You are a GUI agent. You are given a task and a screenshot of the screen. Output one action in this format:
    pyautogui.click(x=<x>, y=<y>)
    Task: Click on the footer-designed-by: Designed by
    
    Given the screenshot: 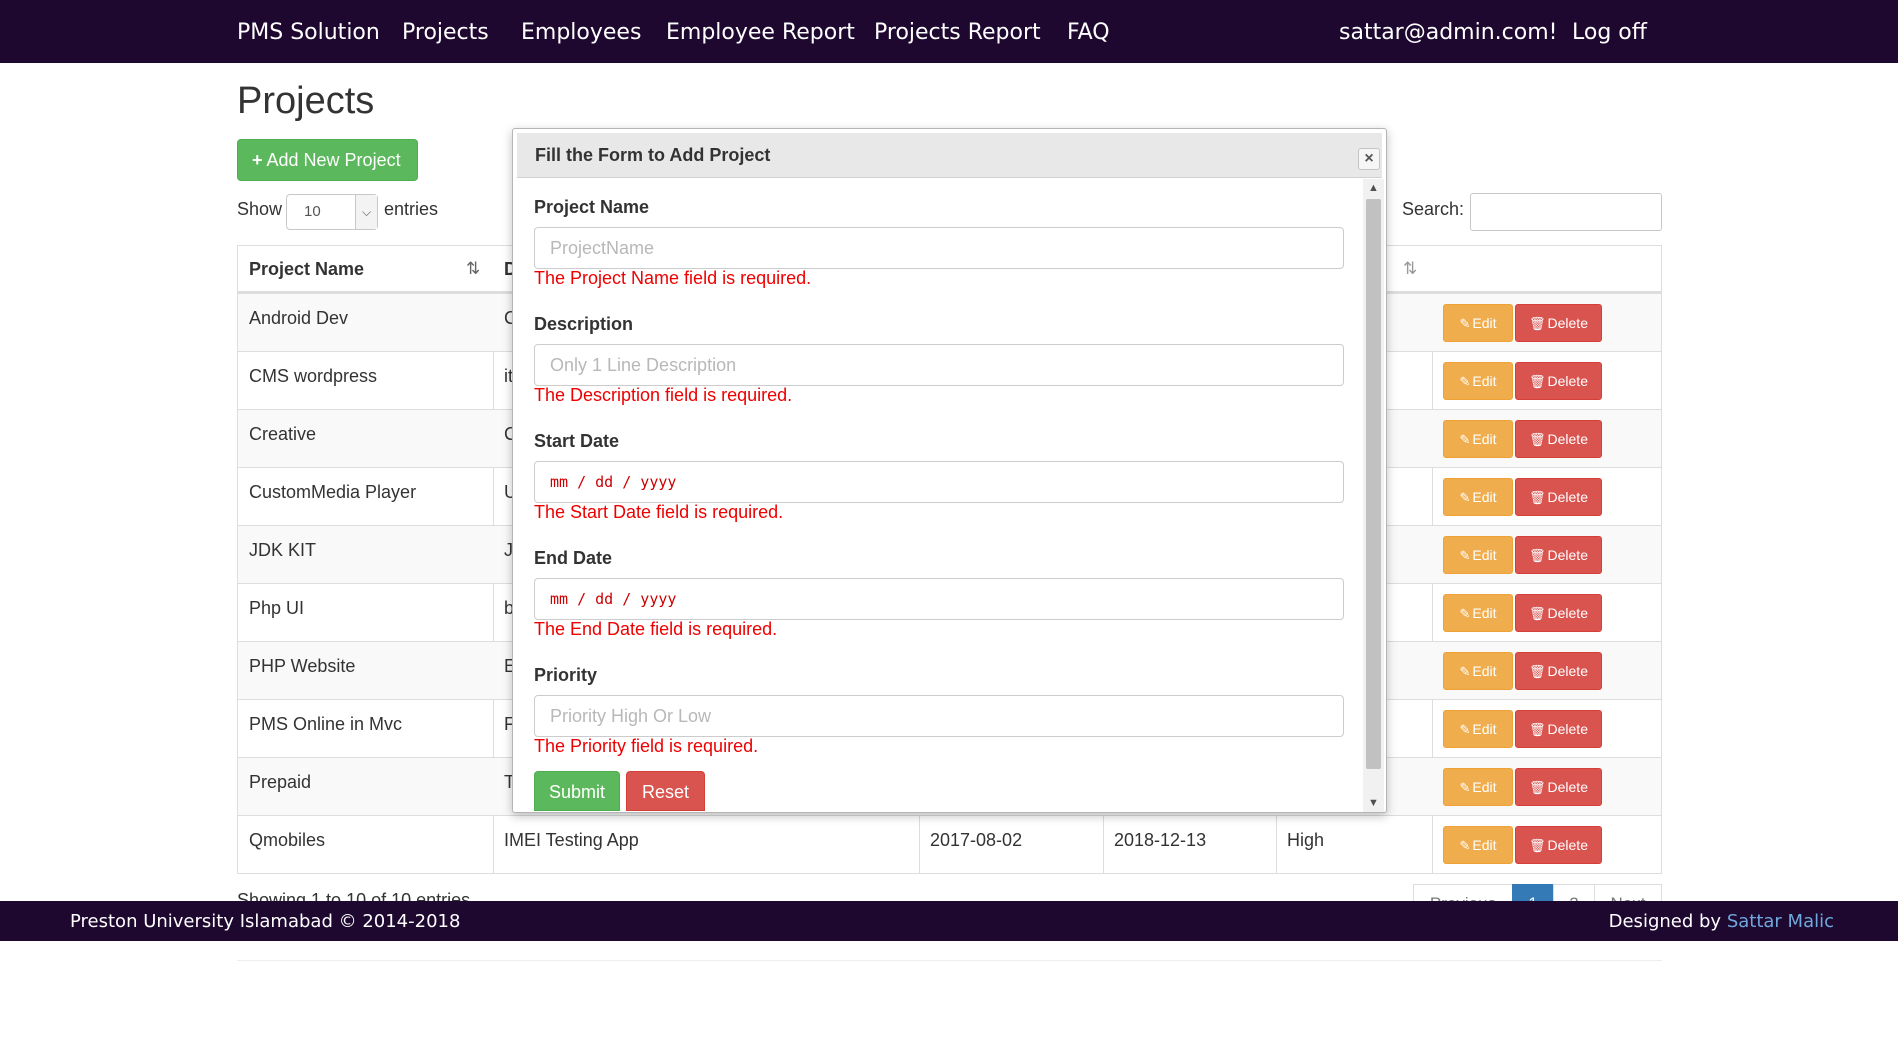 What is the action you would take?
    pyautogui.click(x=1665, y=921)
    